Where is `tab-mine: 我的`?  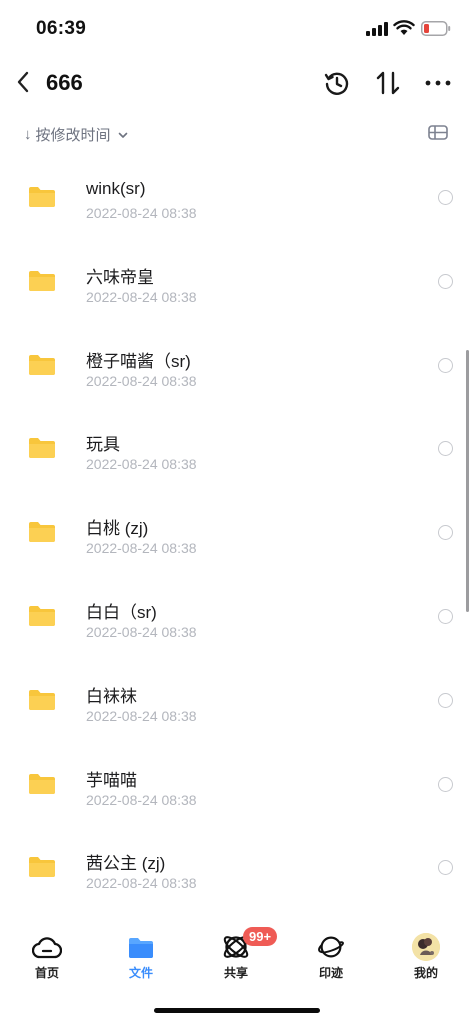
tab-mine: 我的 is located at coordinates (426, 955).